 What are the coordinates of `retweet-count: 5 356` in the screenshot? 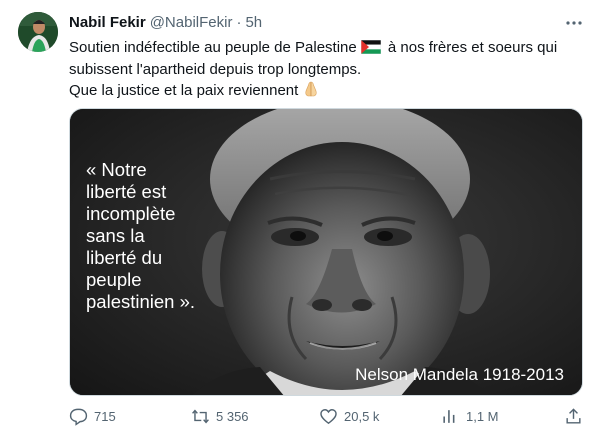 It's located at (232, 416).